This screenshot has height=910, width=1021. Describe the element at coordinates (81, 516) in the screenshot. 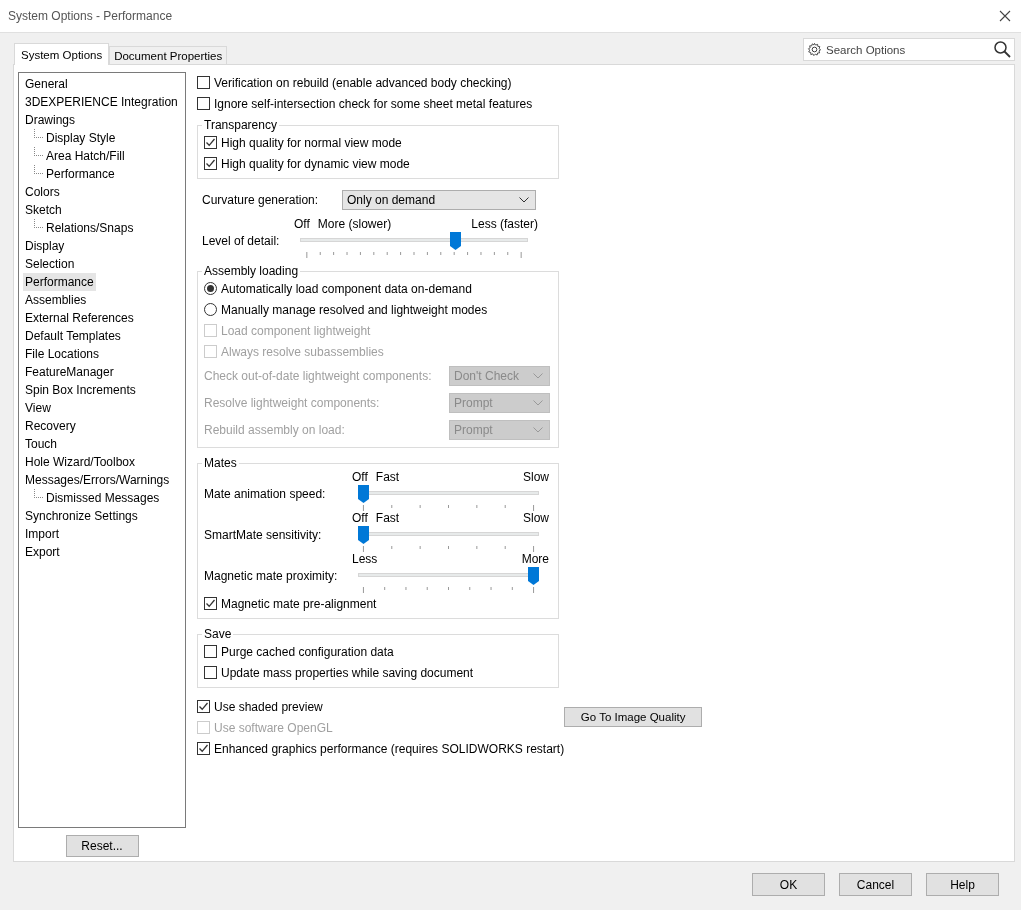

I see `tree-item: Synchronize Settings` at that location.